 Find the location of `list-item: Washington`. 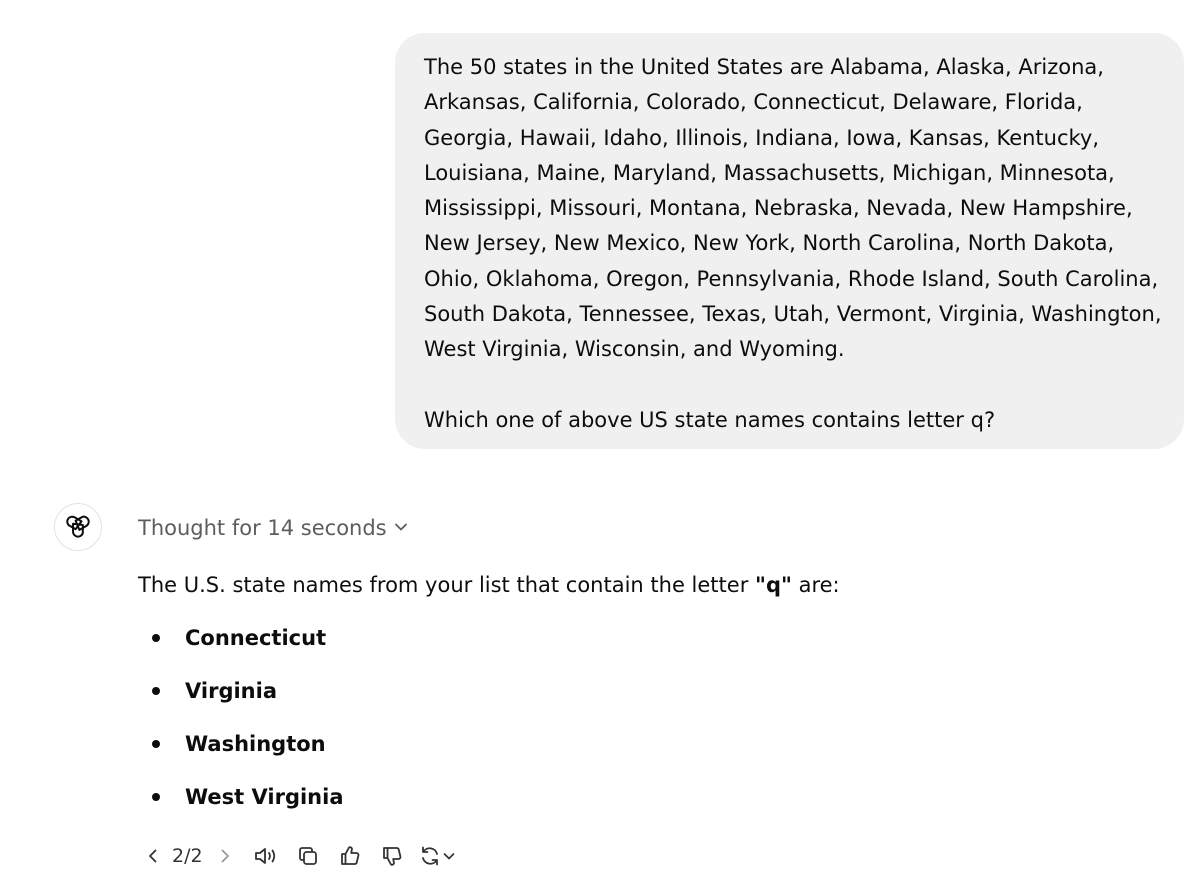

list-item: Washington is located at coordinates (241, 753).